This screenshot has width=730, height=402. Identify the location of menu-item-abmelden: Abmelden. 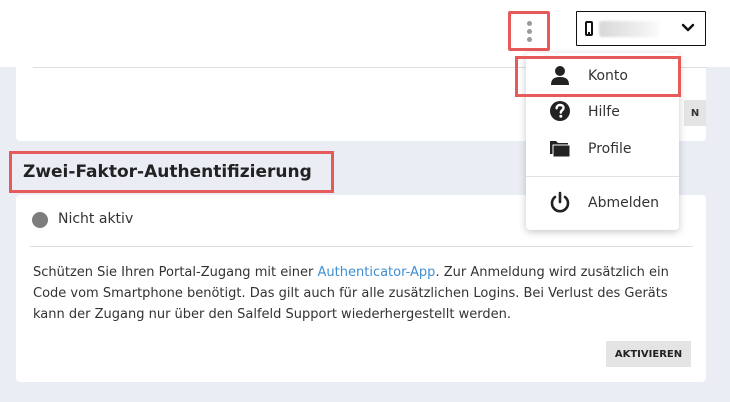
(602, 203).